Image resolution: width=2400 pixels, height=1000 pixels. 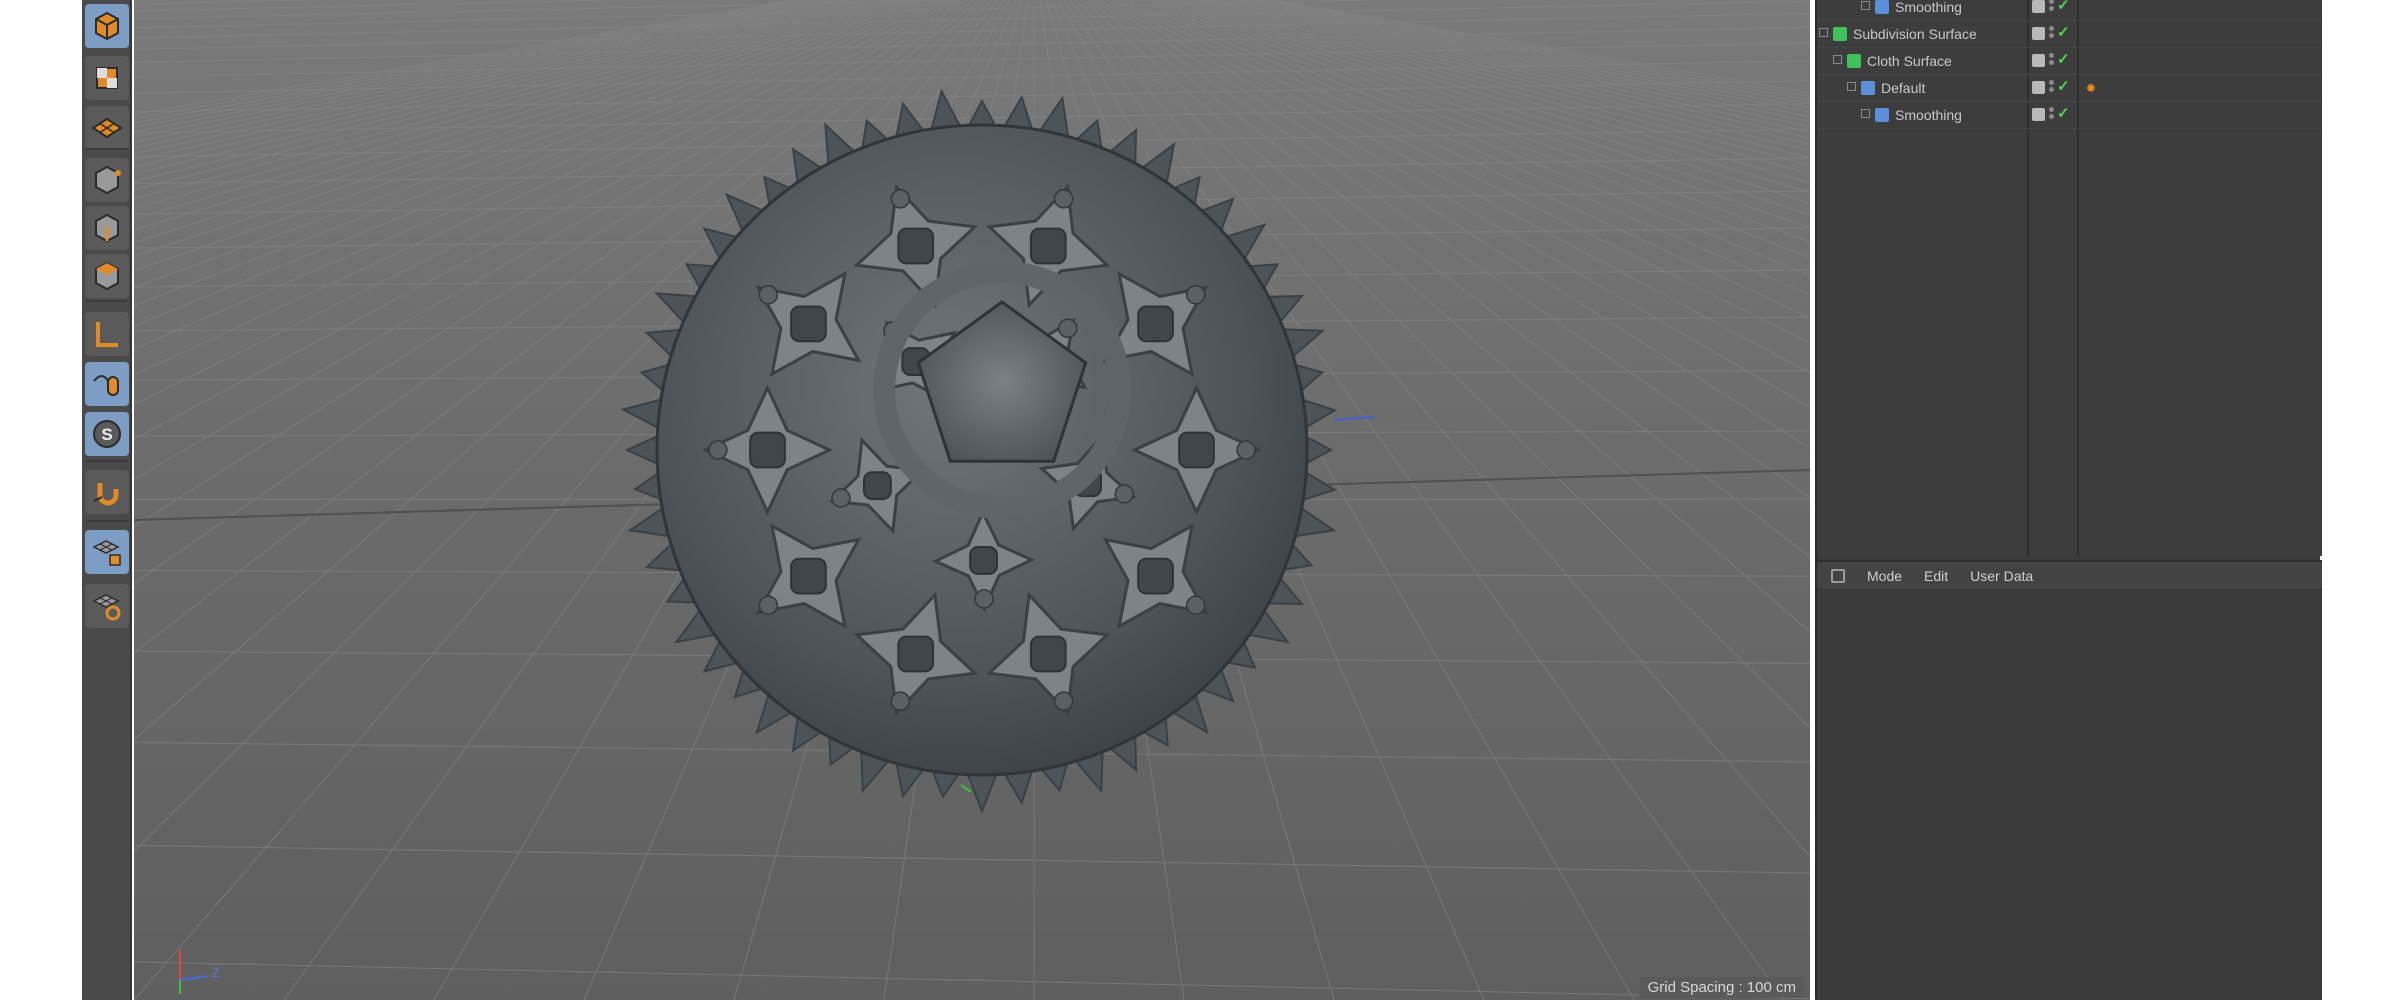 I want to click on object-name: Default, so click(x=1903, y=88).